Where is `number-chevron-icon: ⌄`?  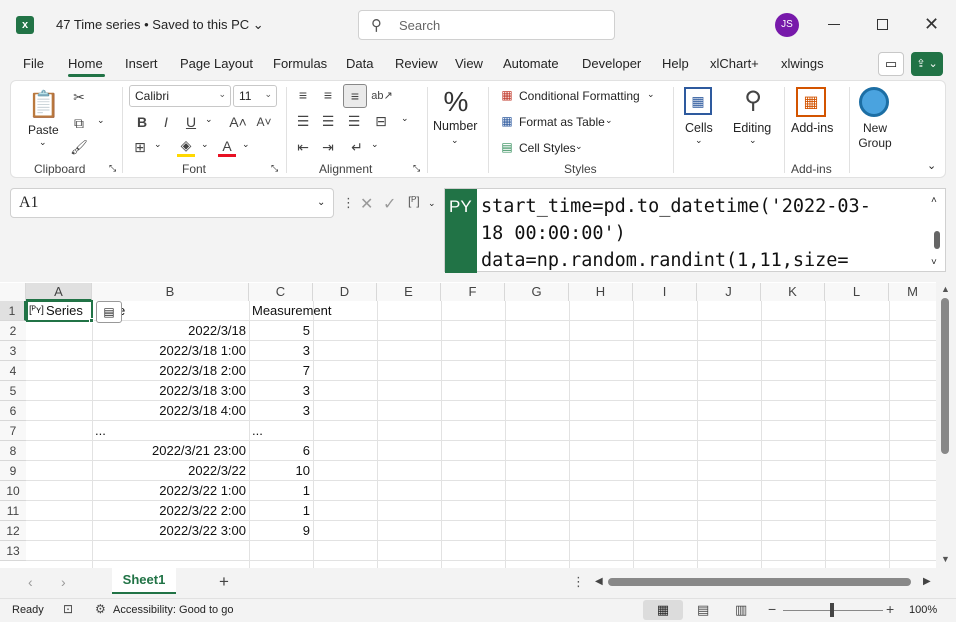 number-chevron-icon: ⌄ is located at coordinates (455, 140).